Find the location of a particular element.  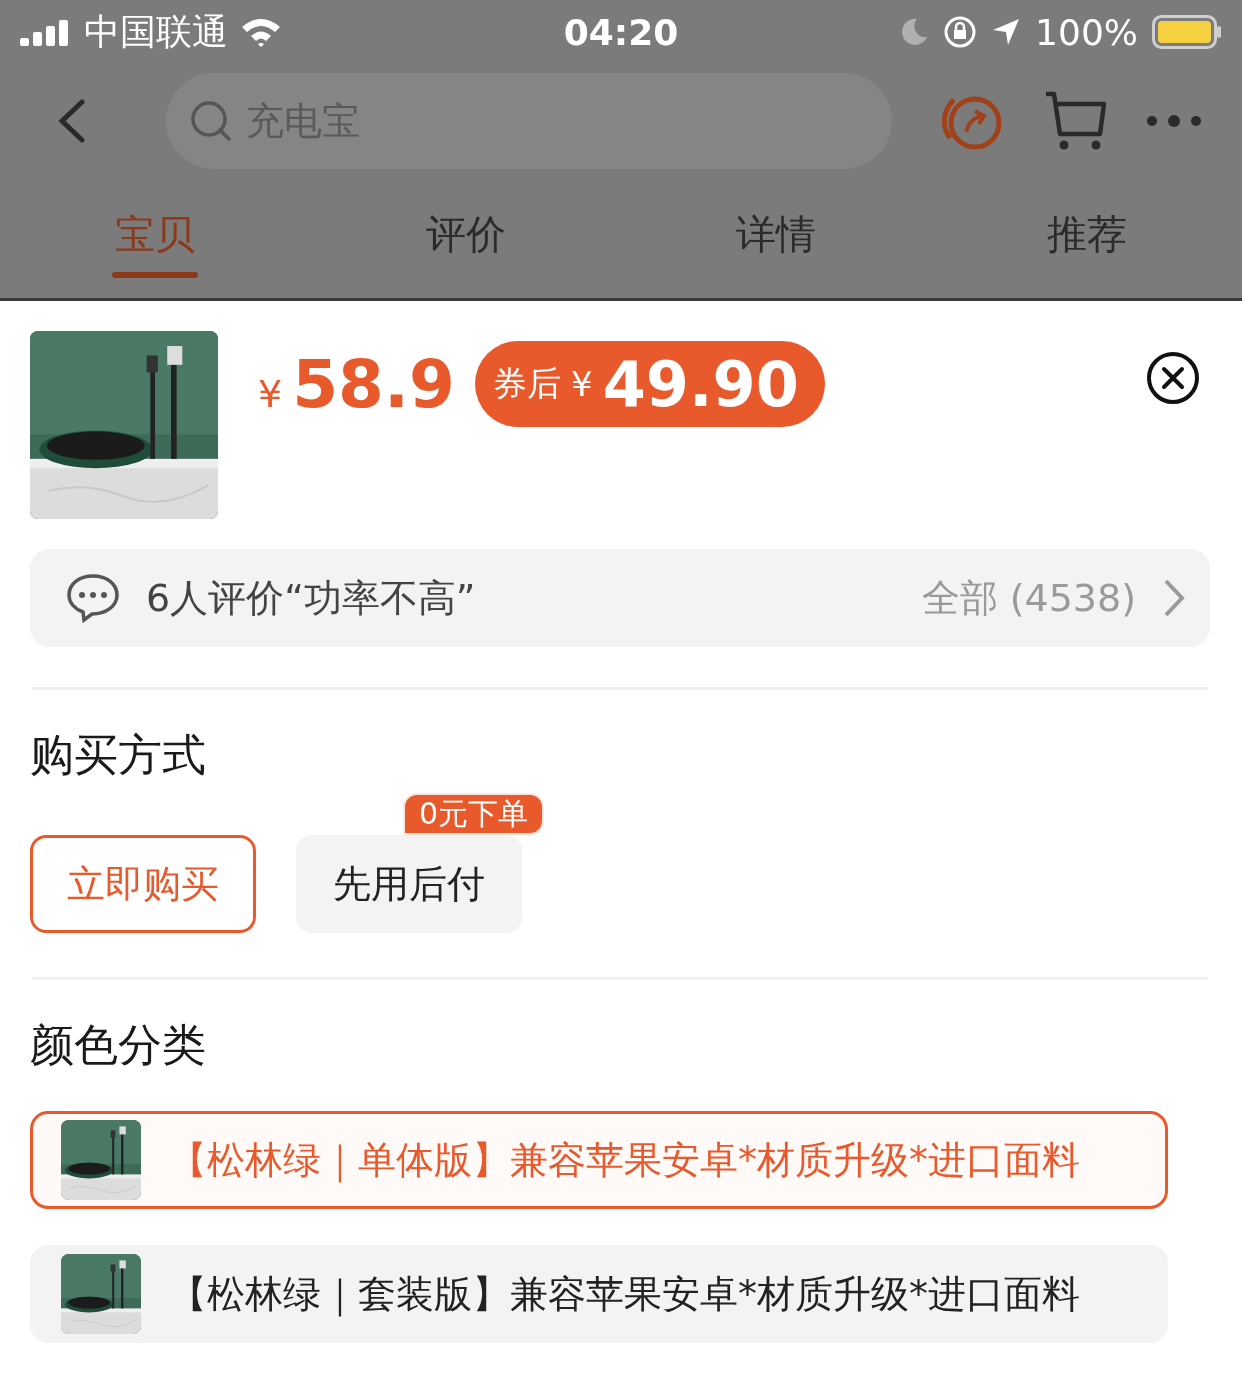

more-icon is located at coordinates (1174, 121).